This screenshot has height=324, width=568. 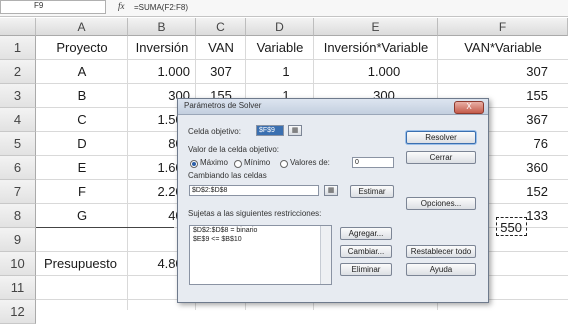 I want to click on cell-a7: F, so click(x=82, y=192).